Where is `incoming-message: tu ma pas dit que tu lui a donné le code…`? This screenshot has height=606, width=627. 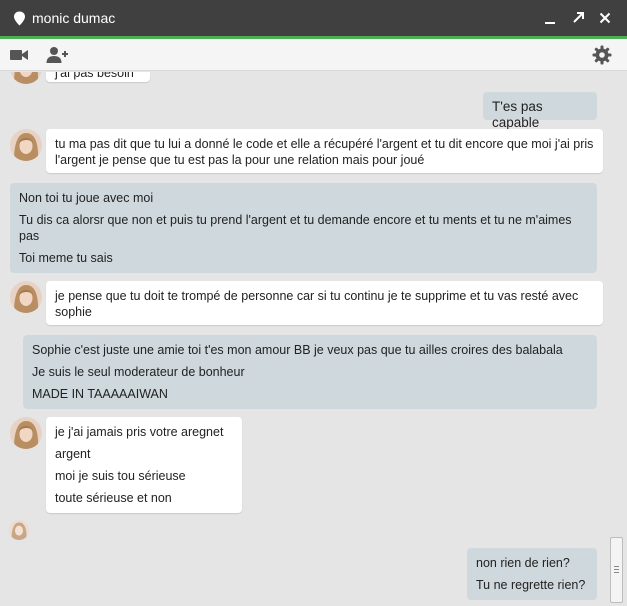 incoming-message: tu ma pas dit que tu lui a donné le code… is located at coordinates (324, 151).